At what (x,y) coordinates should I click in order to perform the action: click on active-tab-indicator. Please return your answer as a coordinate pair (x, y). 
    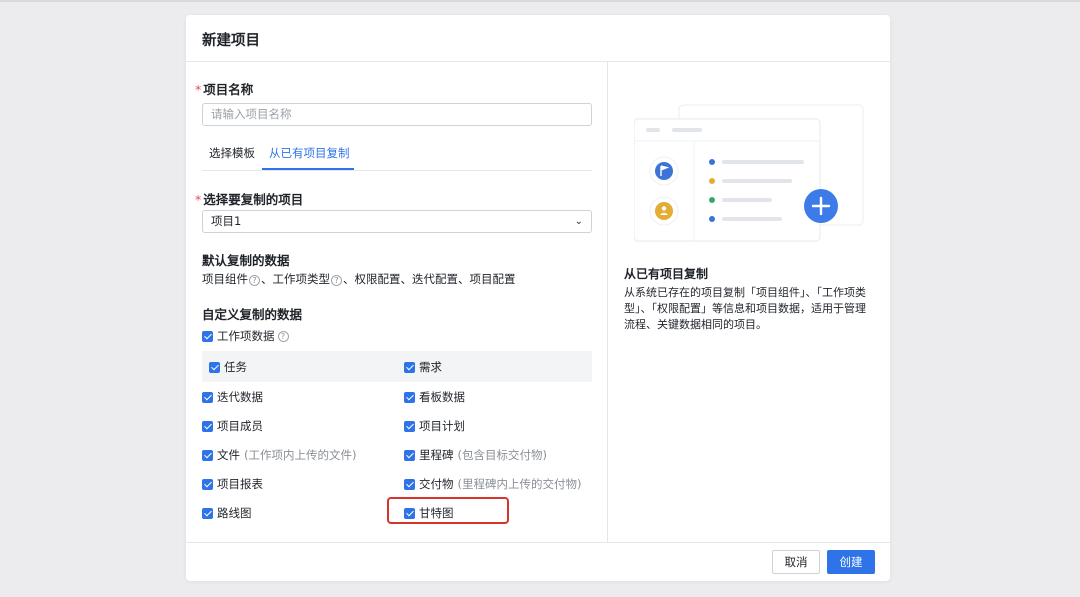
    Looking at the image, I should click on (308, 169).